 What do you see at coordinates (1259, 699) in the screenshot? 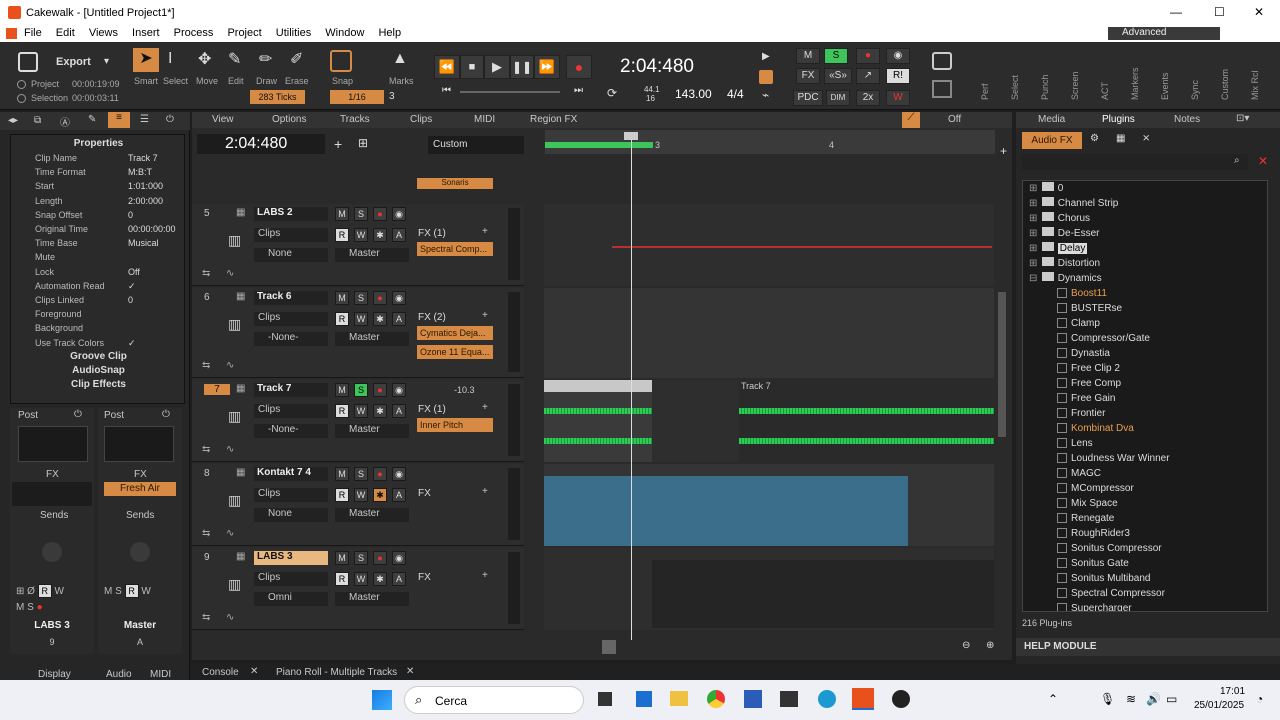
I see `notification-icon: ◔` at bounding box center [1259, 699].